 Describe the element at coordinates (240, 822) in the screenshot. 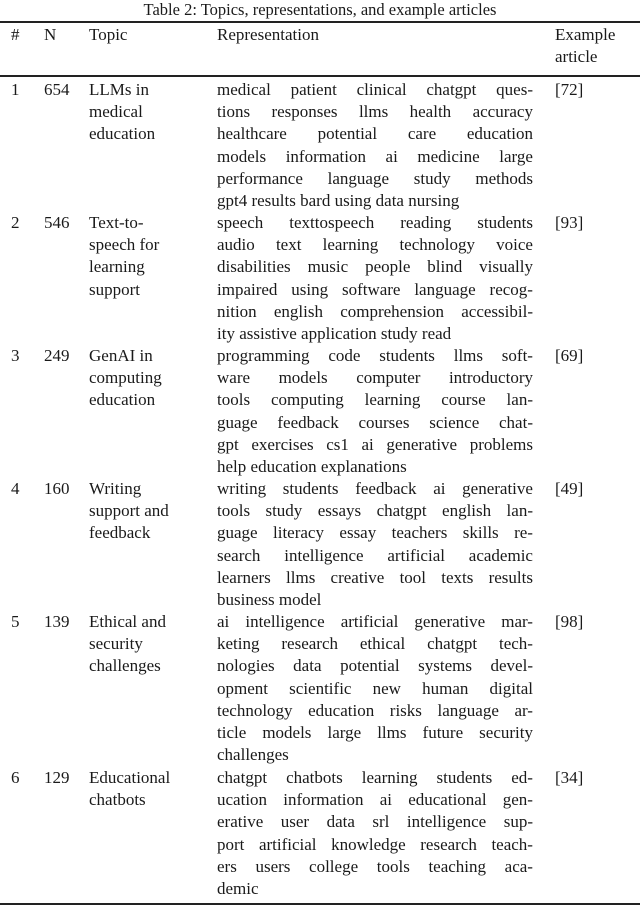

I see `representation-word: erative` at that location.